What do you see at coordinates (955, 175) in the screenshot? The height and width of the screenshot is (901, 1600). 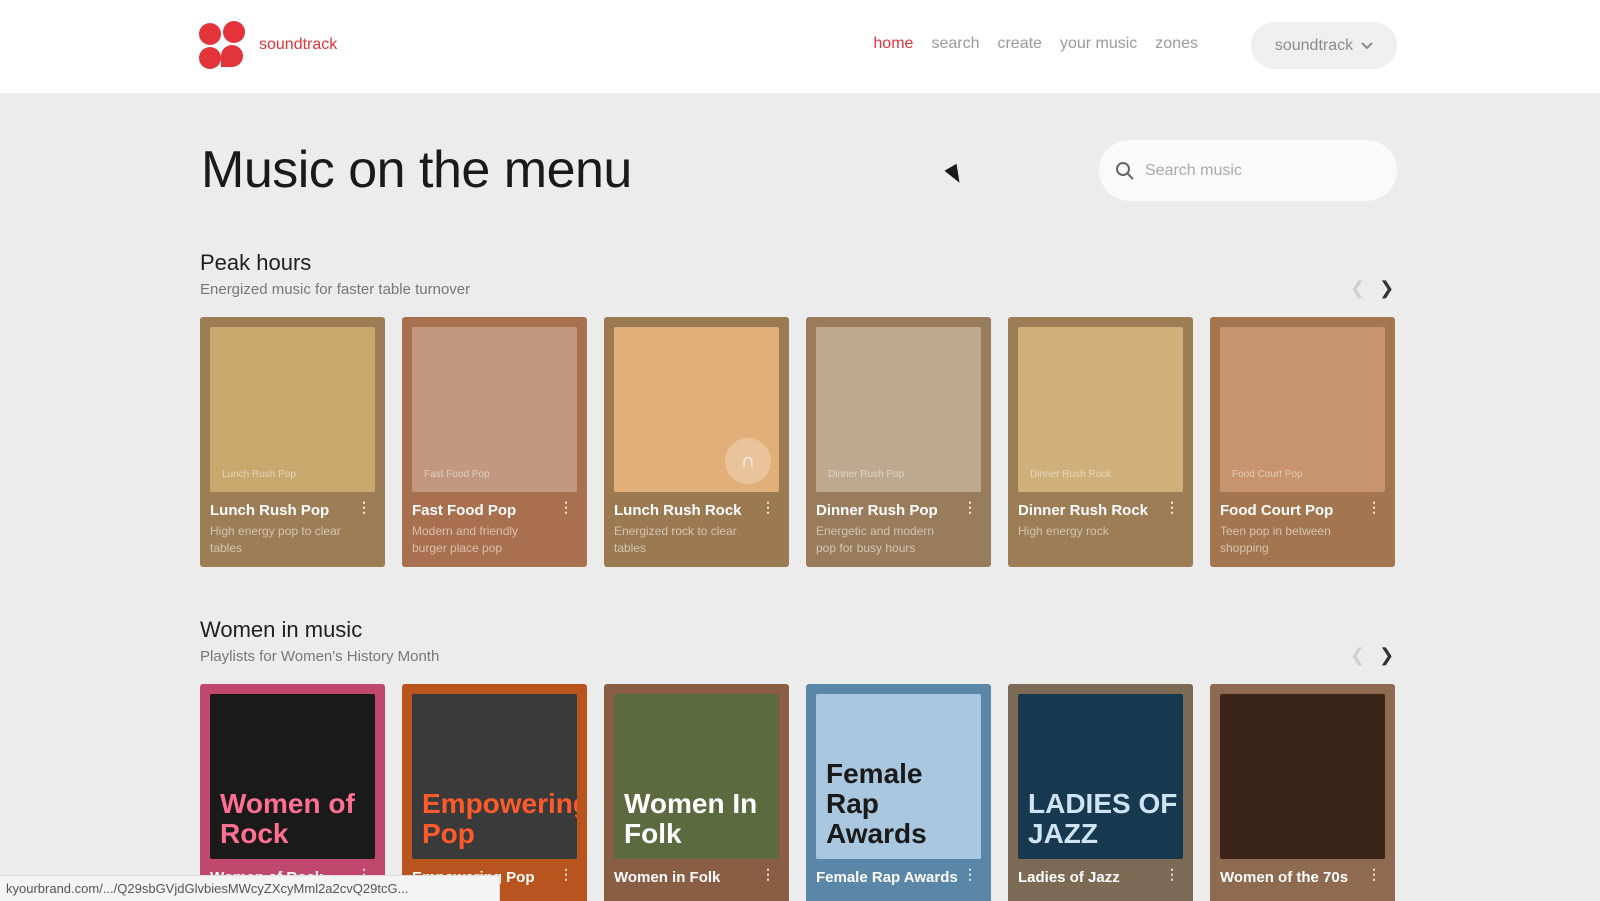 I see `mouse-cursor-icon` at bounding box center [955, 175].